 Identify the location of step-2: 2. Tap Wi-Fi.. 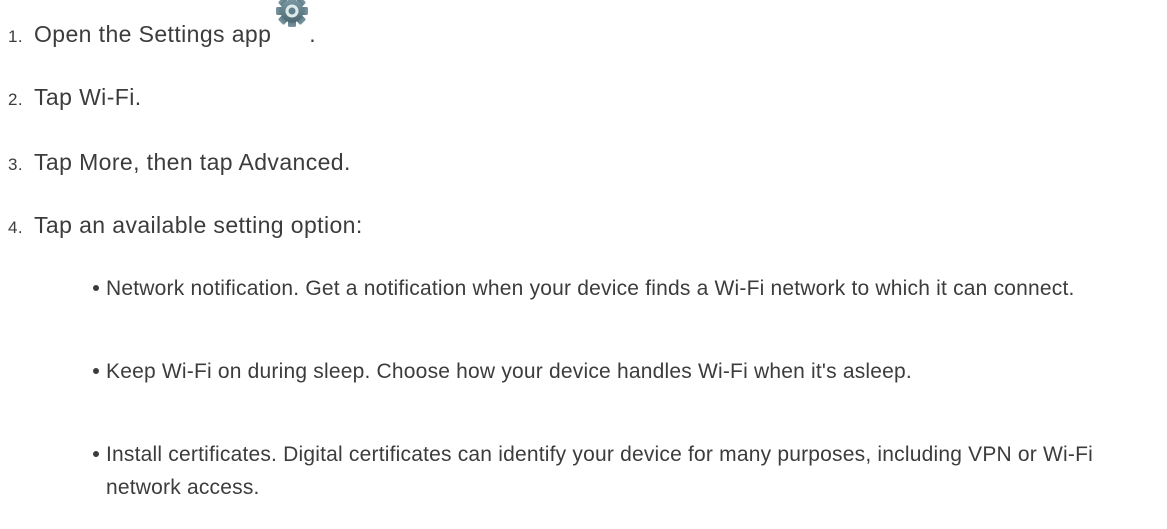
(71, 97).